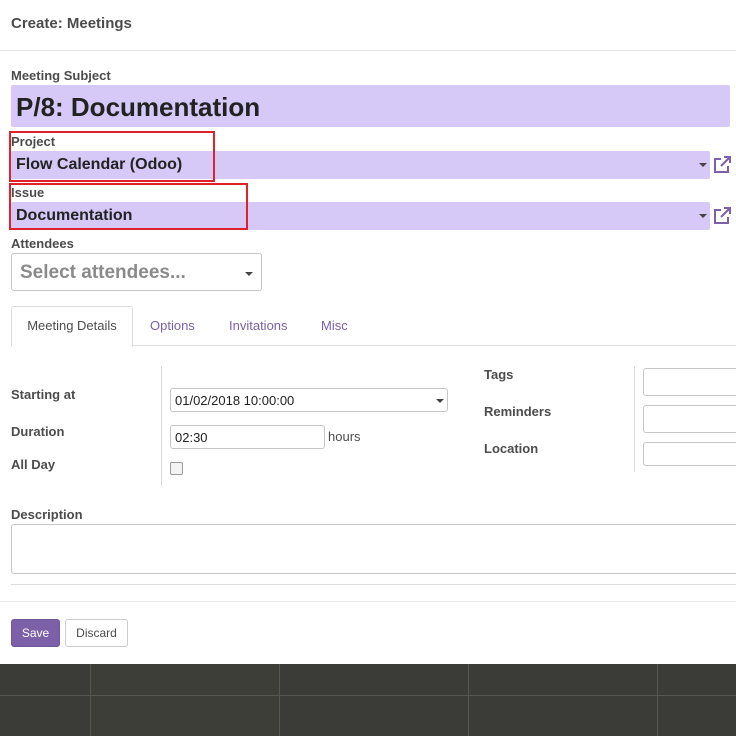 The width and height of the screenshot is (736, 736). Describe the element at coordinates (689, 382) in the screenshot. I see `tags-input` at that location.